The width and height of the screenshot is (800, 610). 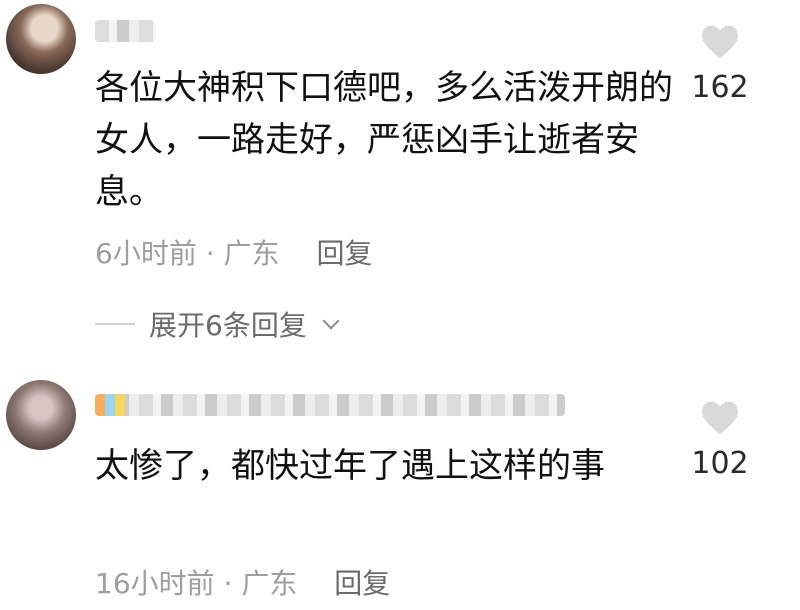 I want to click on comment-meta: 6小时前 · 广东 回复, so click(x=233, y=252).